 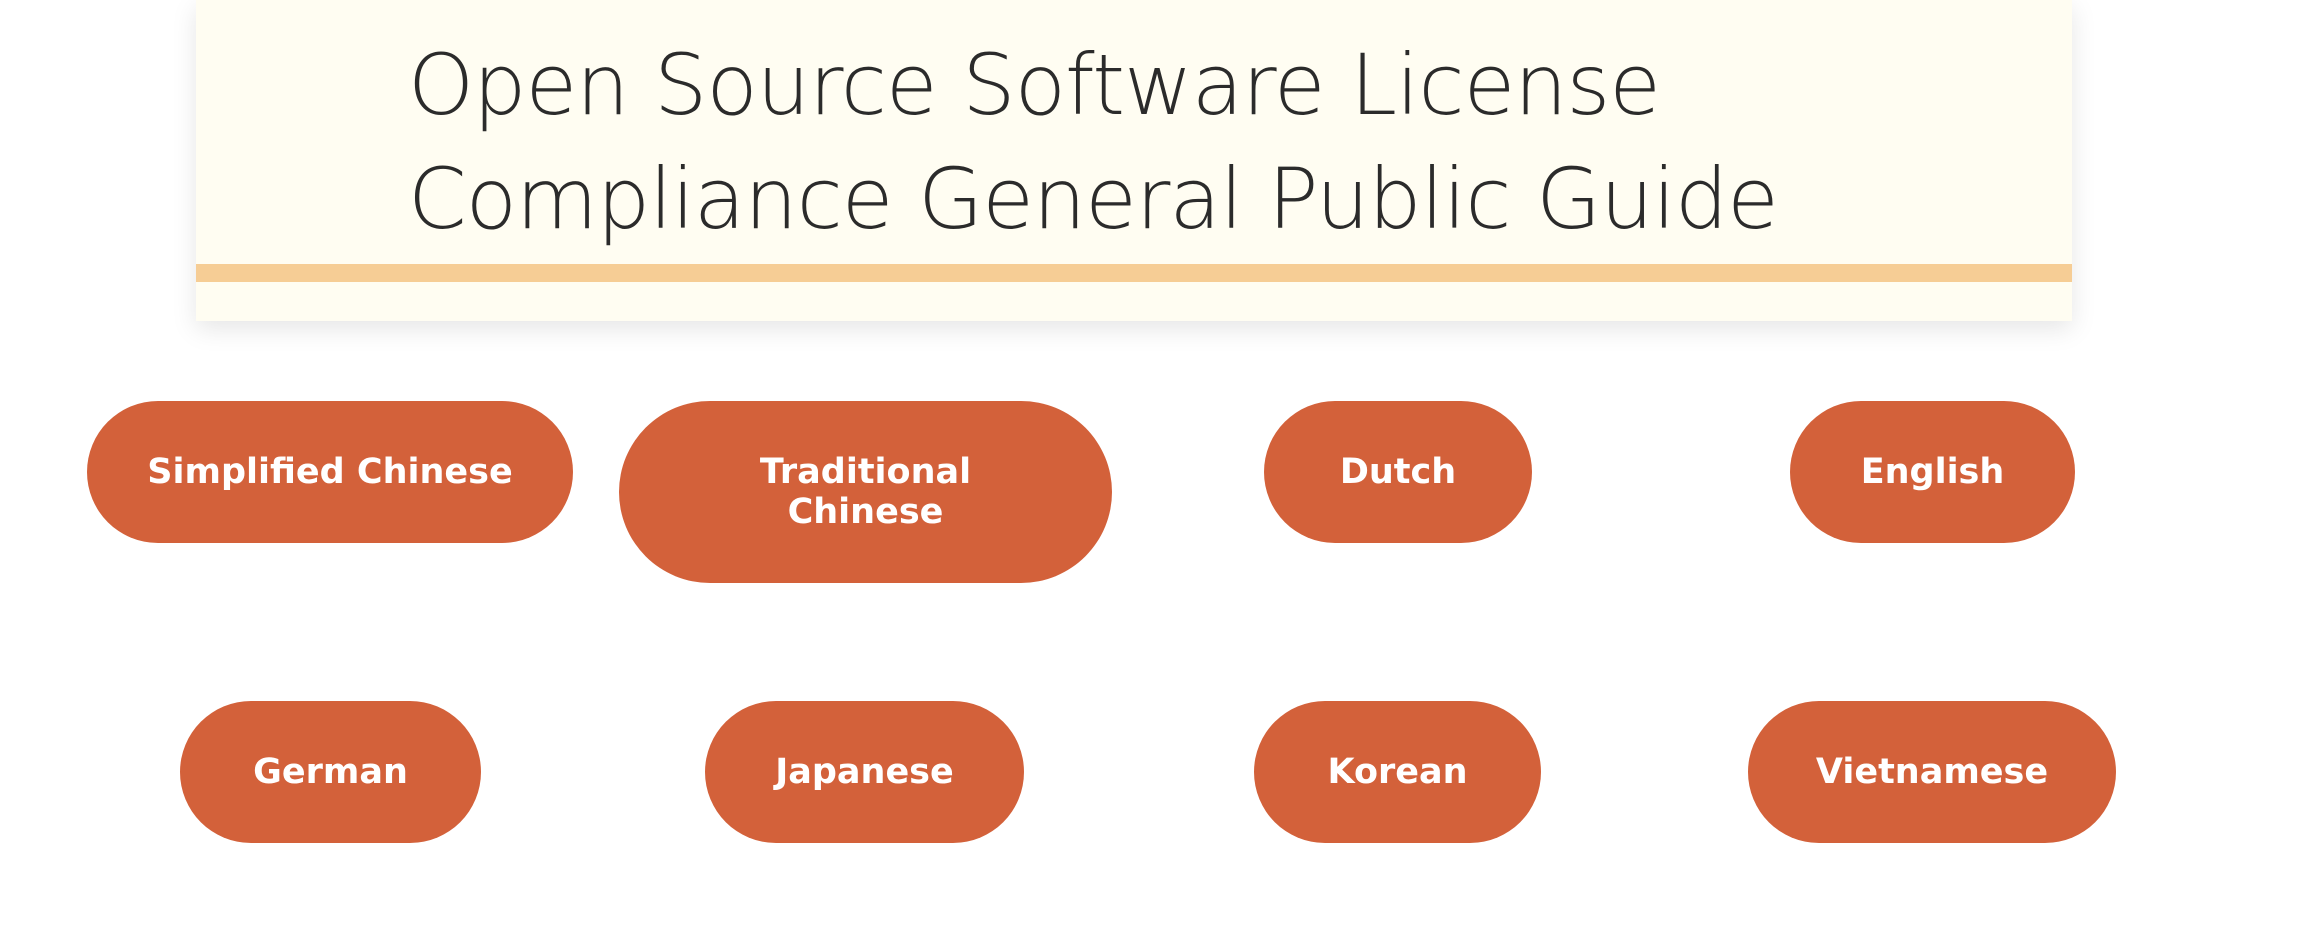 I want to click on language-button-label: Simplified Chinese, so click(x=330, y=472).